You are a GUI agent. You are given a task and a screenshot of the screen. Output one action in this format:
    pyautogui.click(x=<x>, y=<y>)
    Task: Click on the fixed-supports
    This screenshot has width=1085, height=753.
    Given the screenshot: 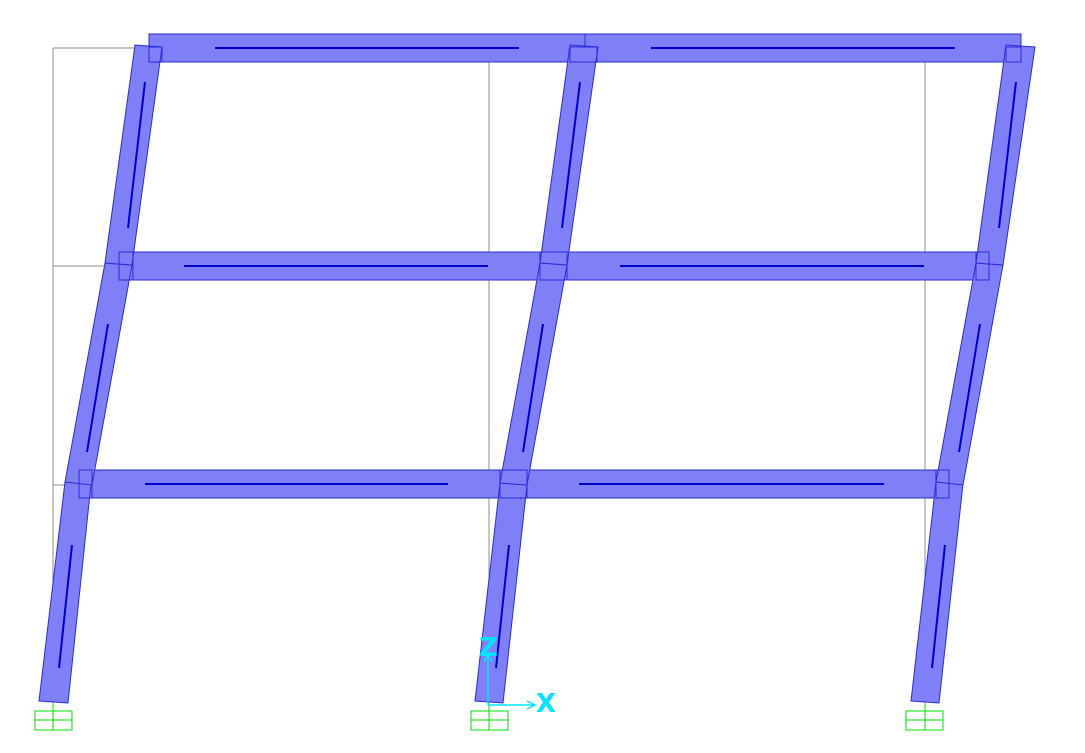 What is the action you would take?
    pyautogui.click(x=489, y=717)
    